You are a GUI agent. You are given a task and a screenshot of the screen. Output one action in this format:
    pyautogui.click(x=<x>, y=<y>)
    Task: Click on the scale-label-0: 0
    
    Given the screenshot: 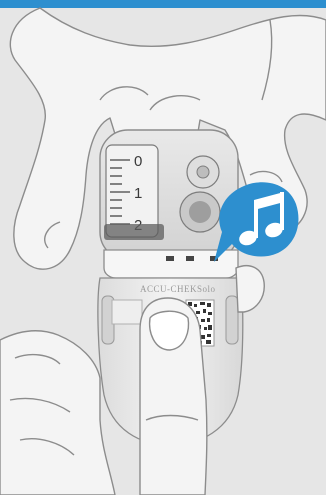 What is the action you would take?
    pyautogui.click(x=138, y=161)
    